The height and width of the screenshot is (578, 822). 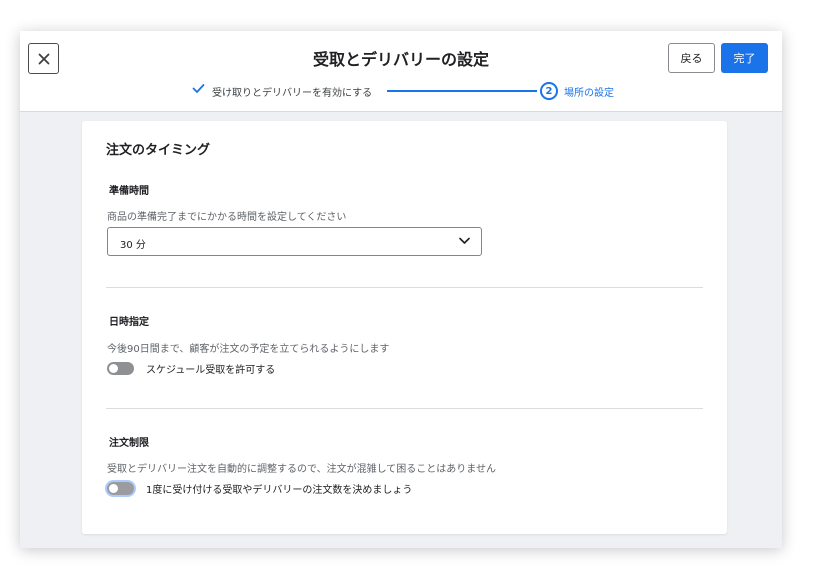 I want to click on prep-time-title: 準備時間, so click(x=129, y=191).